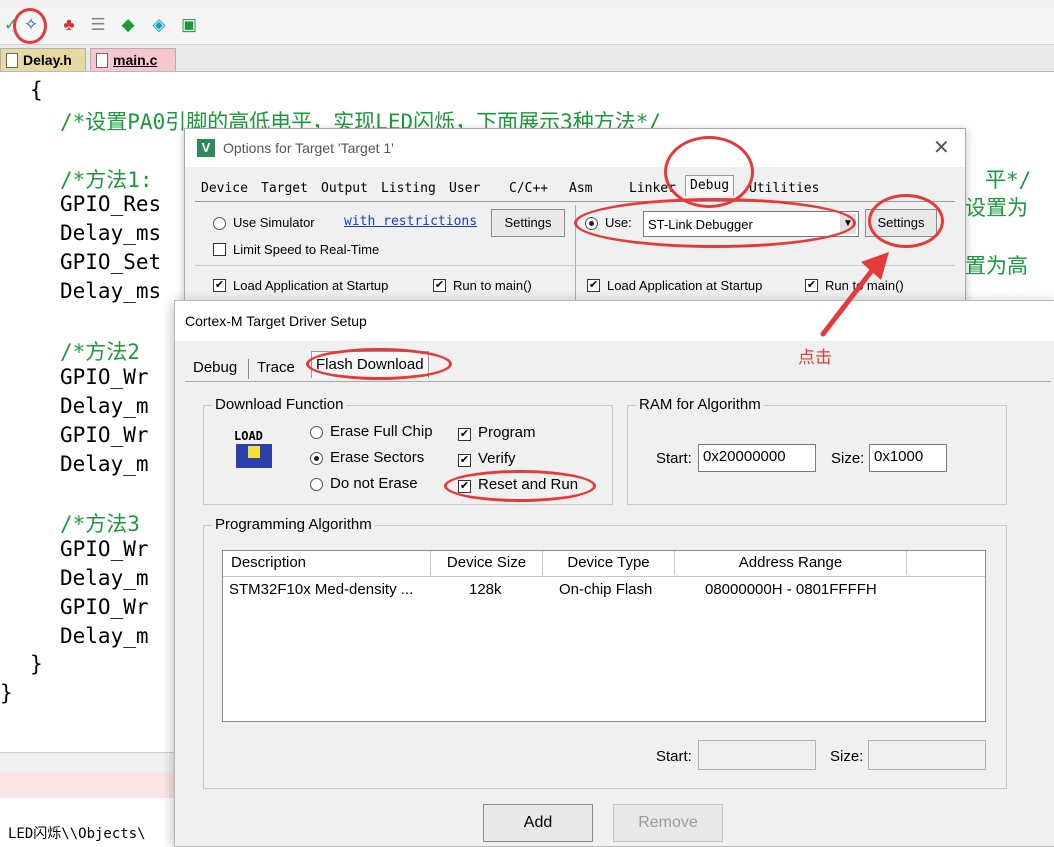 Image resolution: width=1054 pixels, height=847 pixels. What do you see at coordinates (377, 457) in the screenshot?
I see `erase-sectors-label: Erase Sectors` at bounding box center [377, 457].